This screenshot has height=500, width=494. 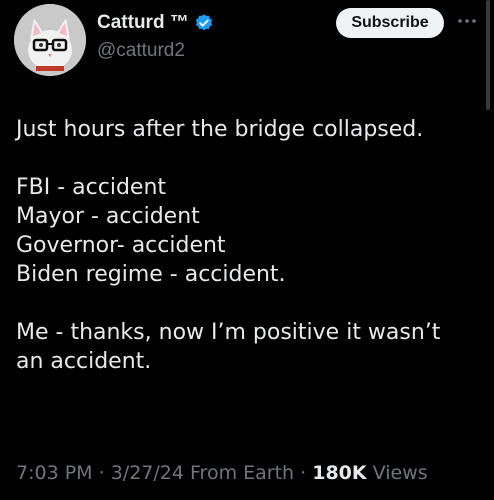 I want to click on scrollbar, so click(x=488, y=55).